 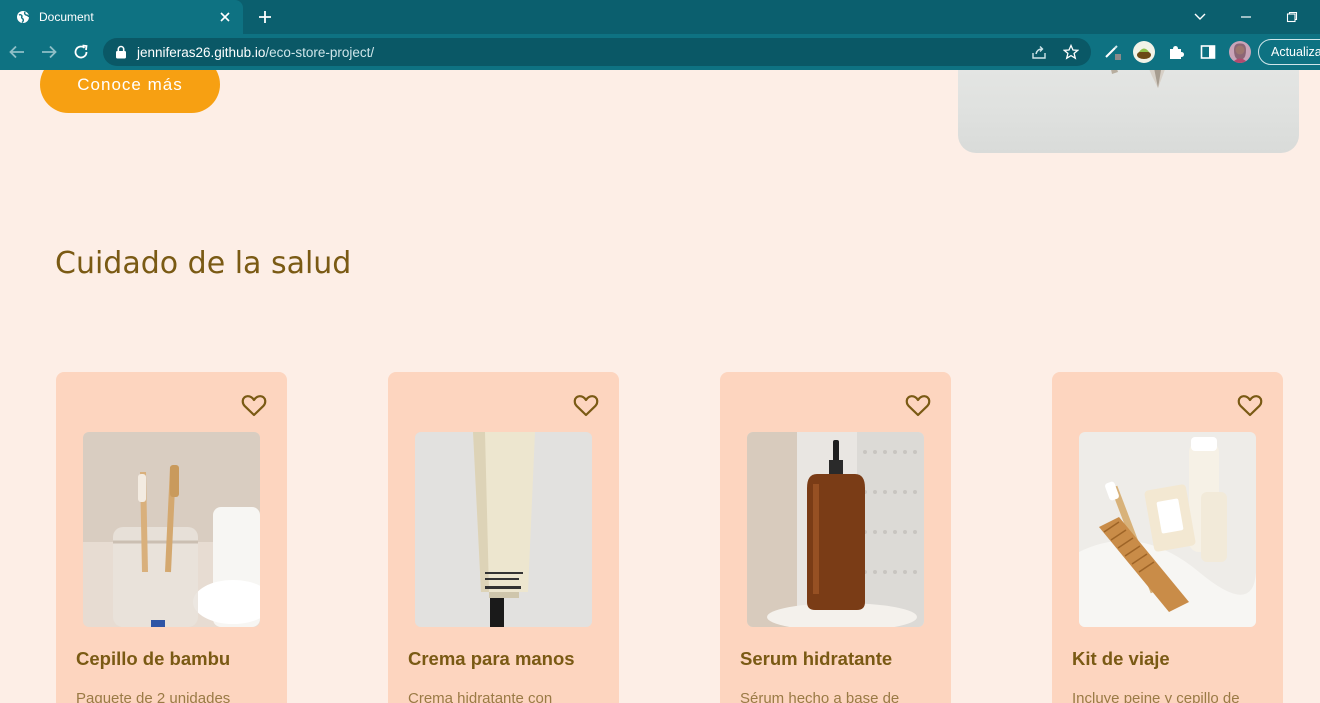 What do you see at coordinates (320, 52) in the screenshot?
I see `url-path: /eco-store-project/` at bounding box center [320, 52].